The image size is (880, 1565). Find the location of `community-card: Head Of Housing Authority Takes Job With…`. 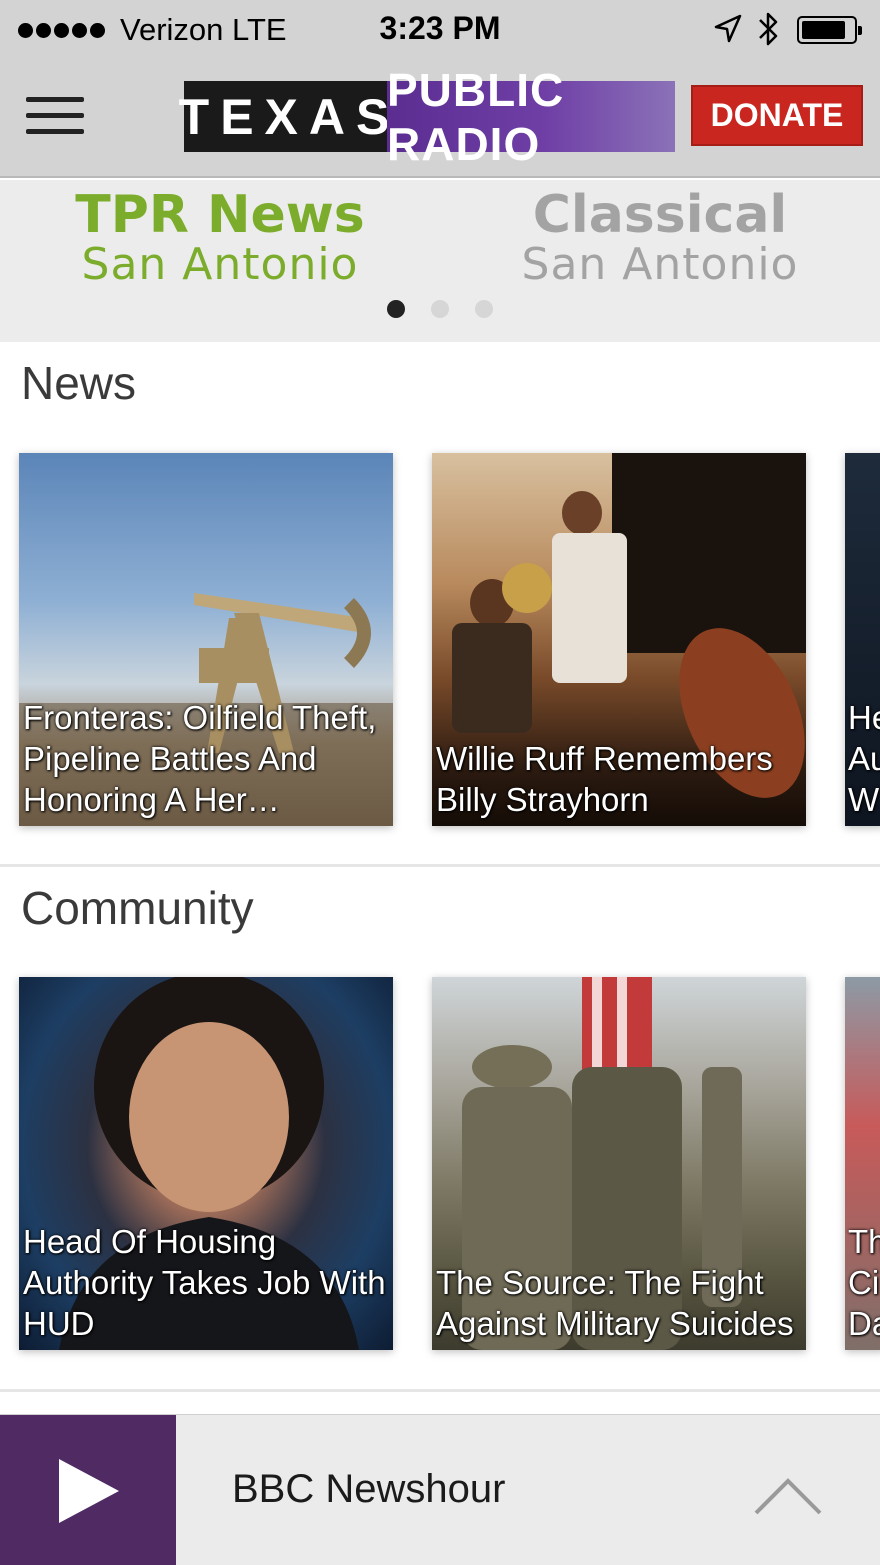

community-card: Head Of Housing Authority Takes Job With… is located at coordinates (206, 1163).